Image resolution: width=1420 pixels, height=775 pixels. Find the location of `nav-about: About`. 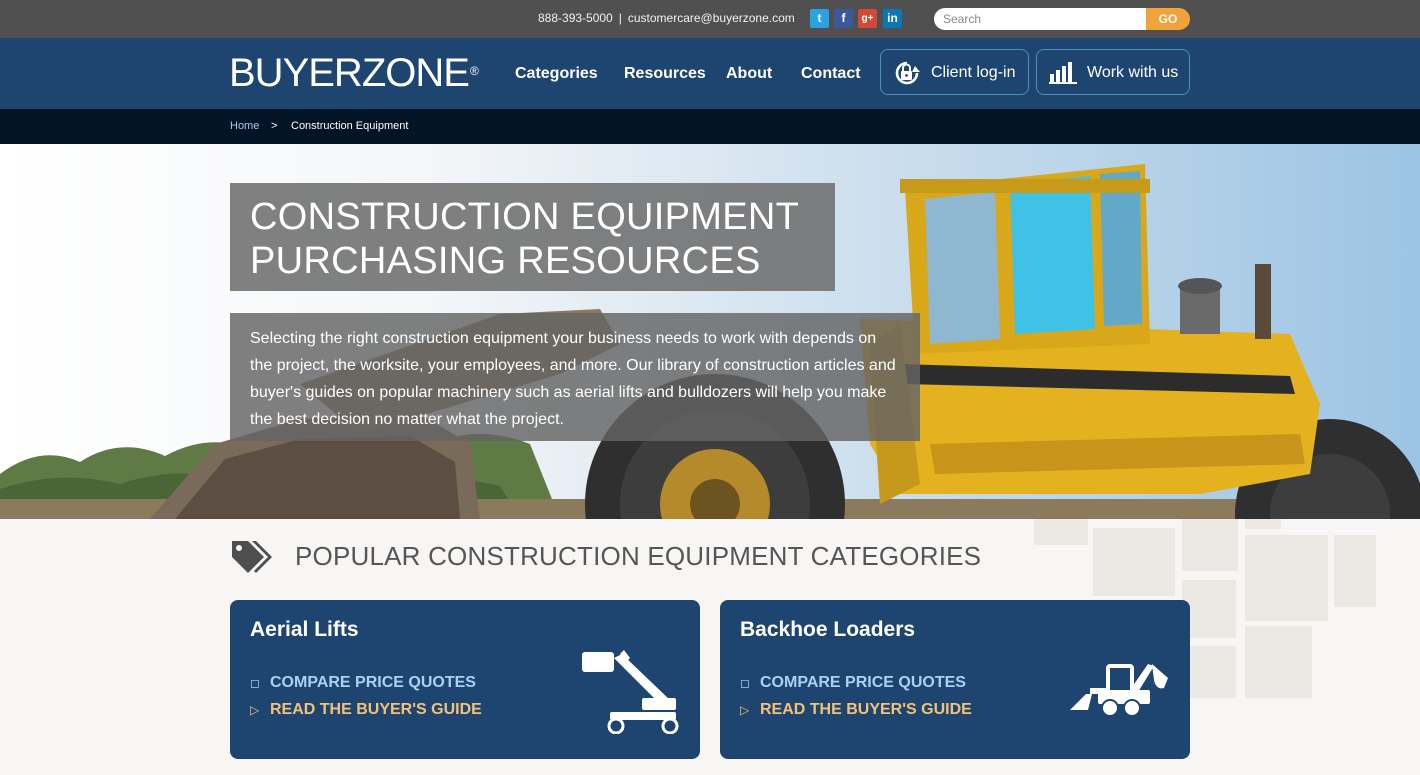

nav-about: About is located at coordinates (749, 74).